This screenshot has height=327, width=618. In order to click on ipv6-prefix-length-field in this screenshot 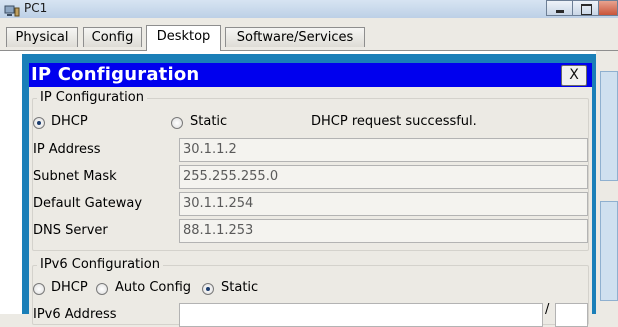, I will do `click(571, 315)`.